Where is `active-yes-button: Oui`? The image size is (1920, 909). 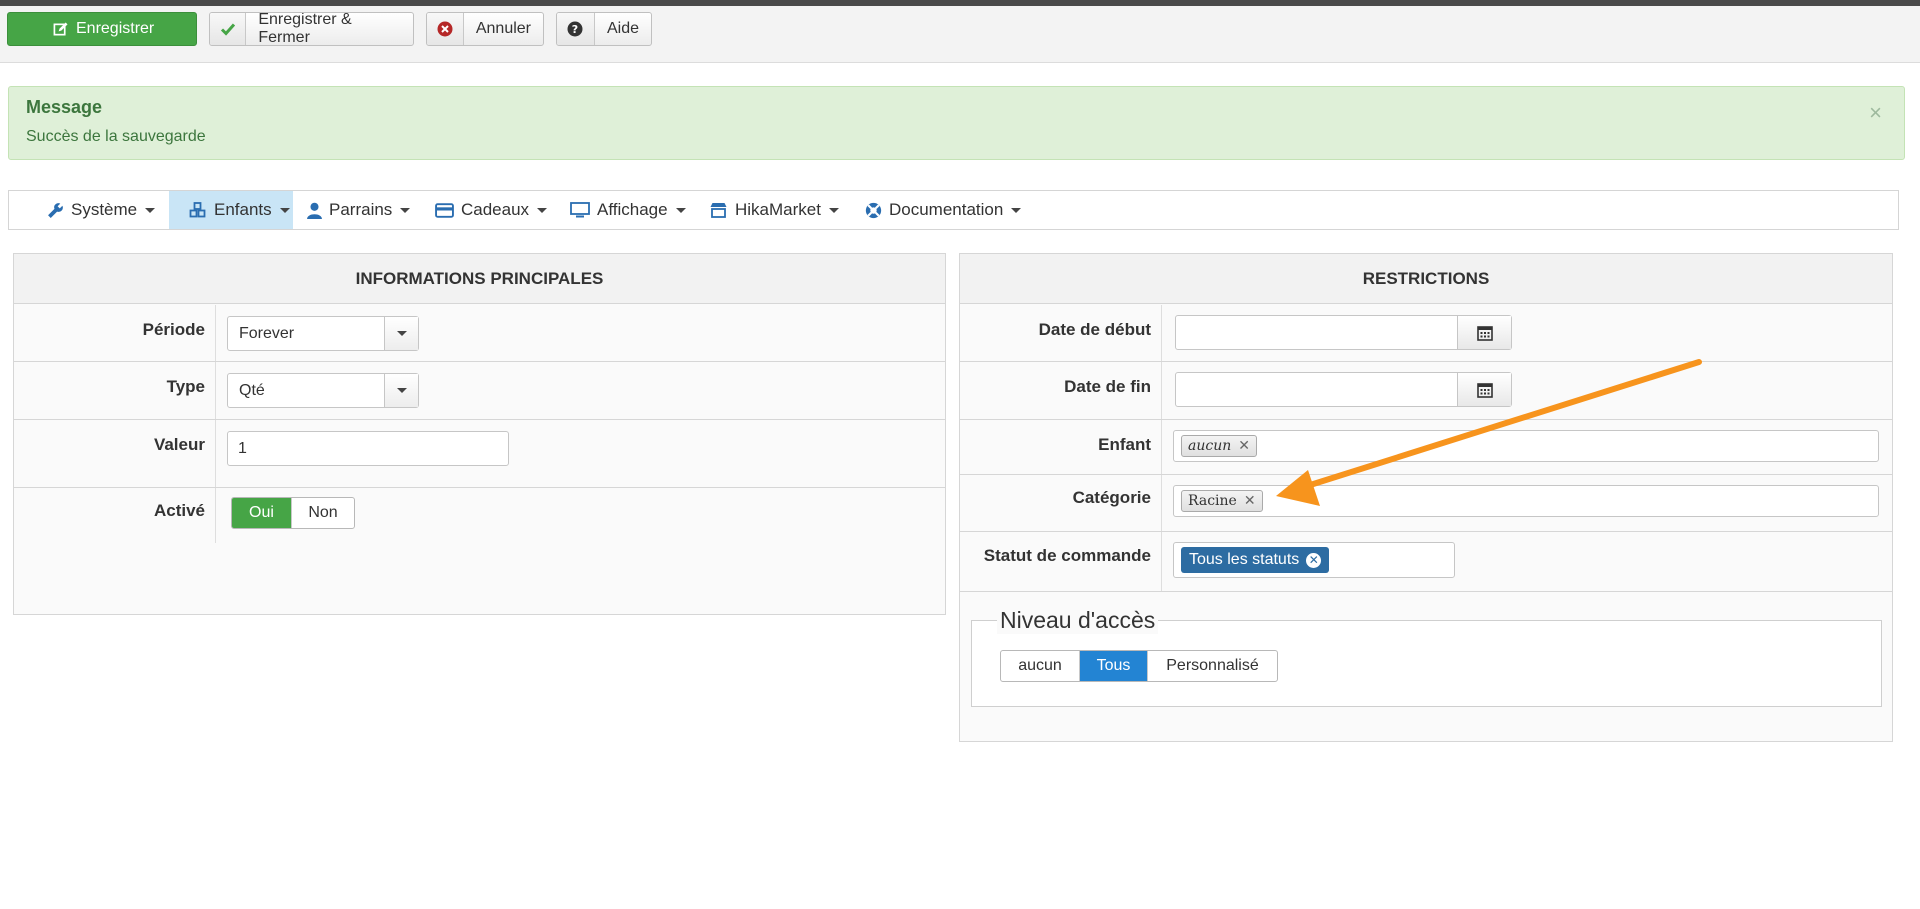
active-yes-button: Oui is located at coordinates (262, 513).